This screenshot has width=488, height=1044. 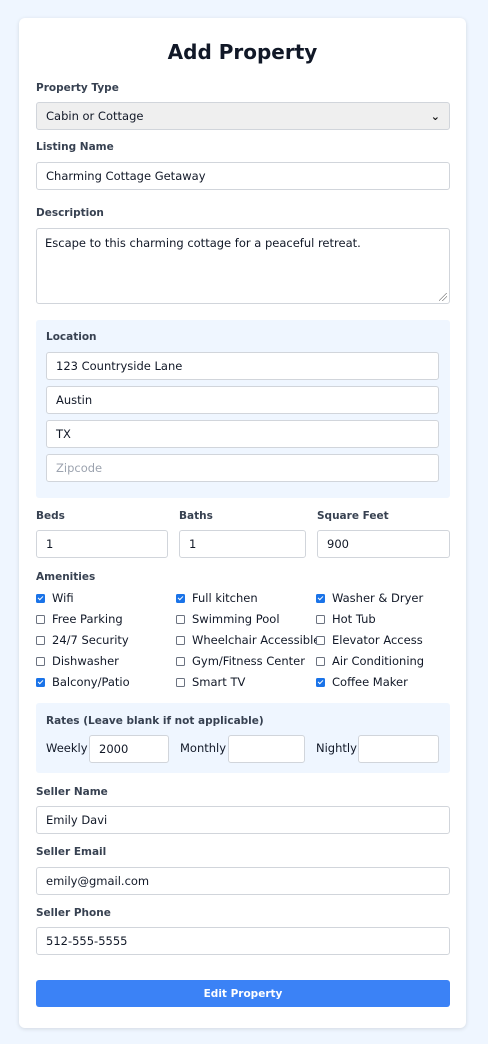 I want to click on weekly-label: Weekly, so click(x=67, y=748).